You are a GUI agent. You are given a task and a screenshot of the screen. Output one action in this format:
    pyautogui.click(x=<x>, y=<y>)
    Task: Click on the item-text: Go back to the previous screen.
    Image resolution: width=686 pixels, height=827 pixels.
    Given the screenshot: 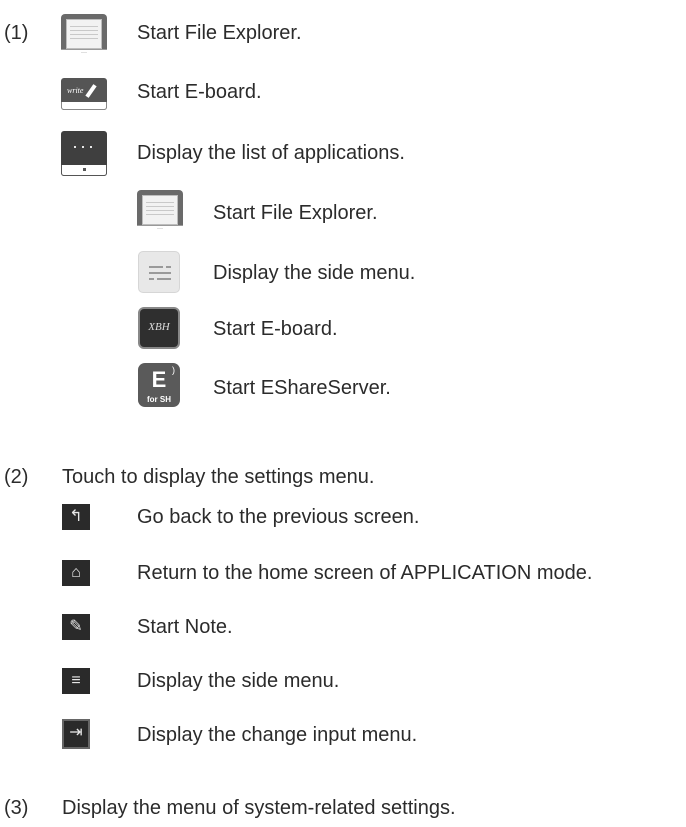 What is the action you would take?
    pyautogui.click(x=278, y=517)
    